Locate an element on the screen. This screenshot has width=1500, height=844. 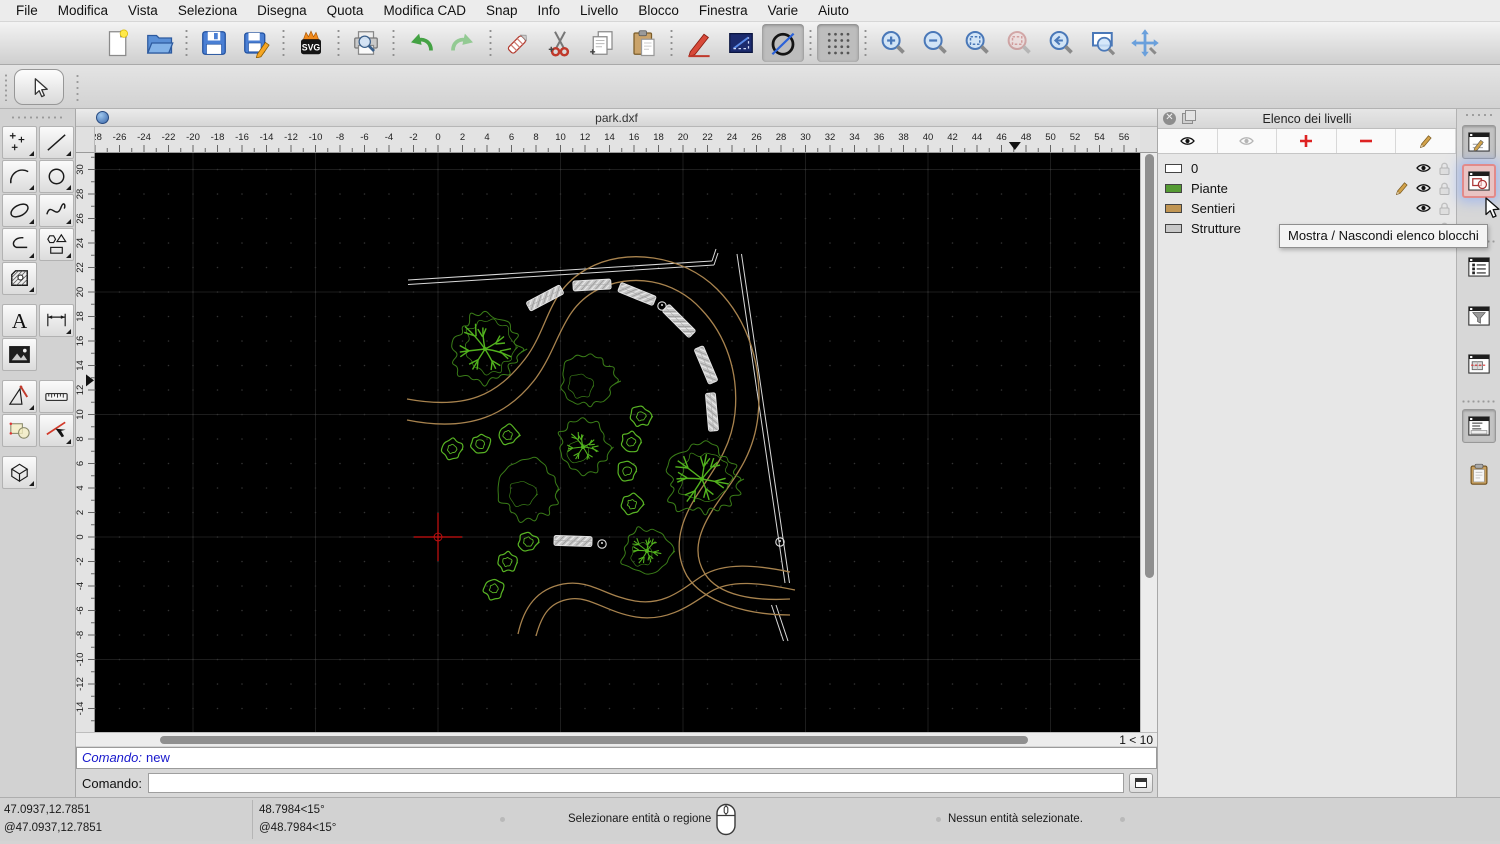
library-browser-icon is located at coordinates (1479, 267).